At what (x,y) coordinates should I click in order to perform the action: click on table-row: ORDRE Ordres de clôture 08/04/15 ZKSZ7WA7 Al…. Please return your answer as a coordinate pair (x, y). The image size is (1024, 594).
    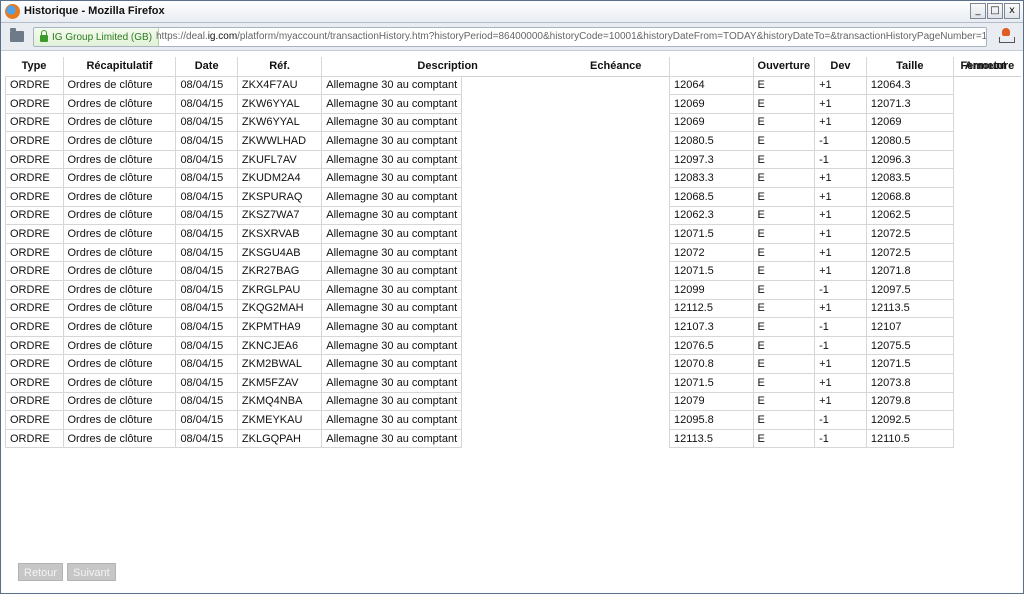
    Looking at the image, I should click on (513, 215).